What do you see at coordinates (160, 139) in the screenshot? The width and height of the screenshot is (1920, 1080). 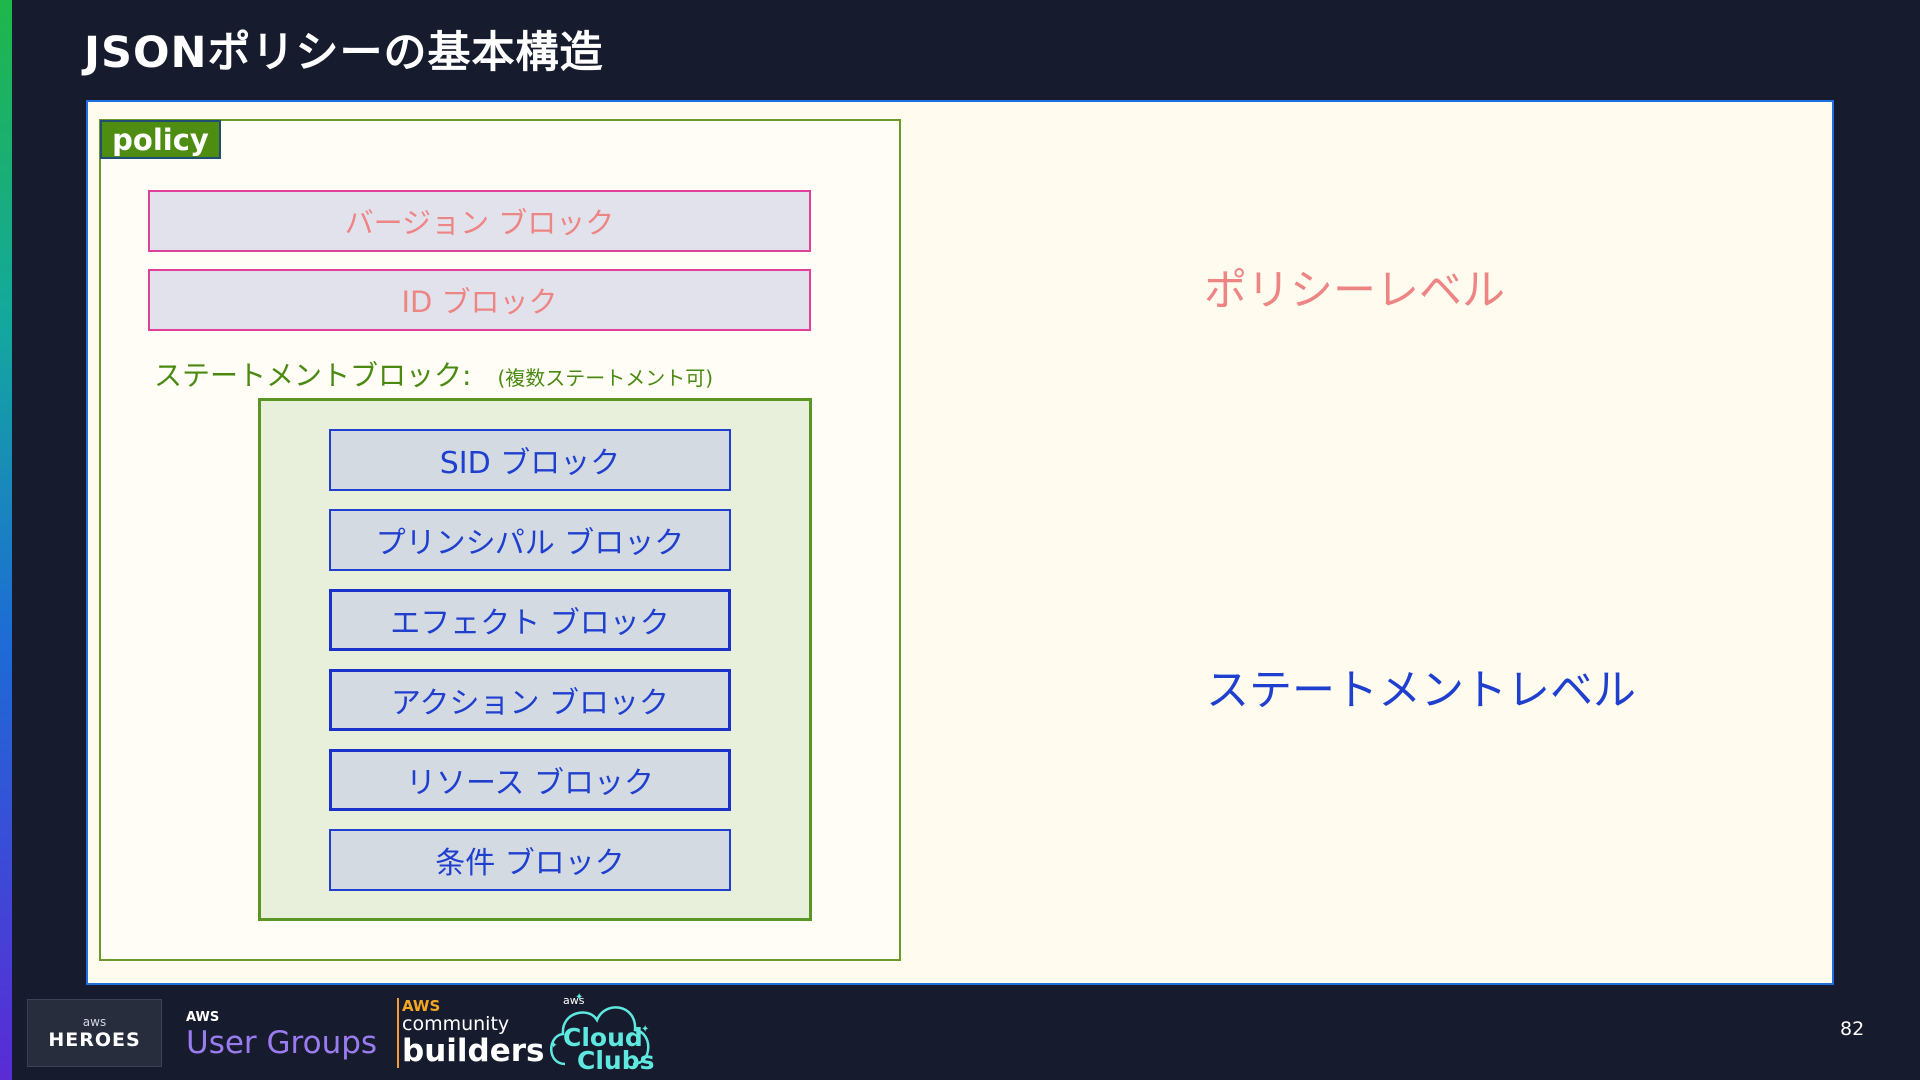 I see `policy-tag: policy` at bounding box center [160, 139].